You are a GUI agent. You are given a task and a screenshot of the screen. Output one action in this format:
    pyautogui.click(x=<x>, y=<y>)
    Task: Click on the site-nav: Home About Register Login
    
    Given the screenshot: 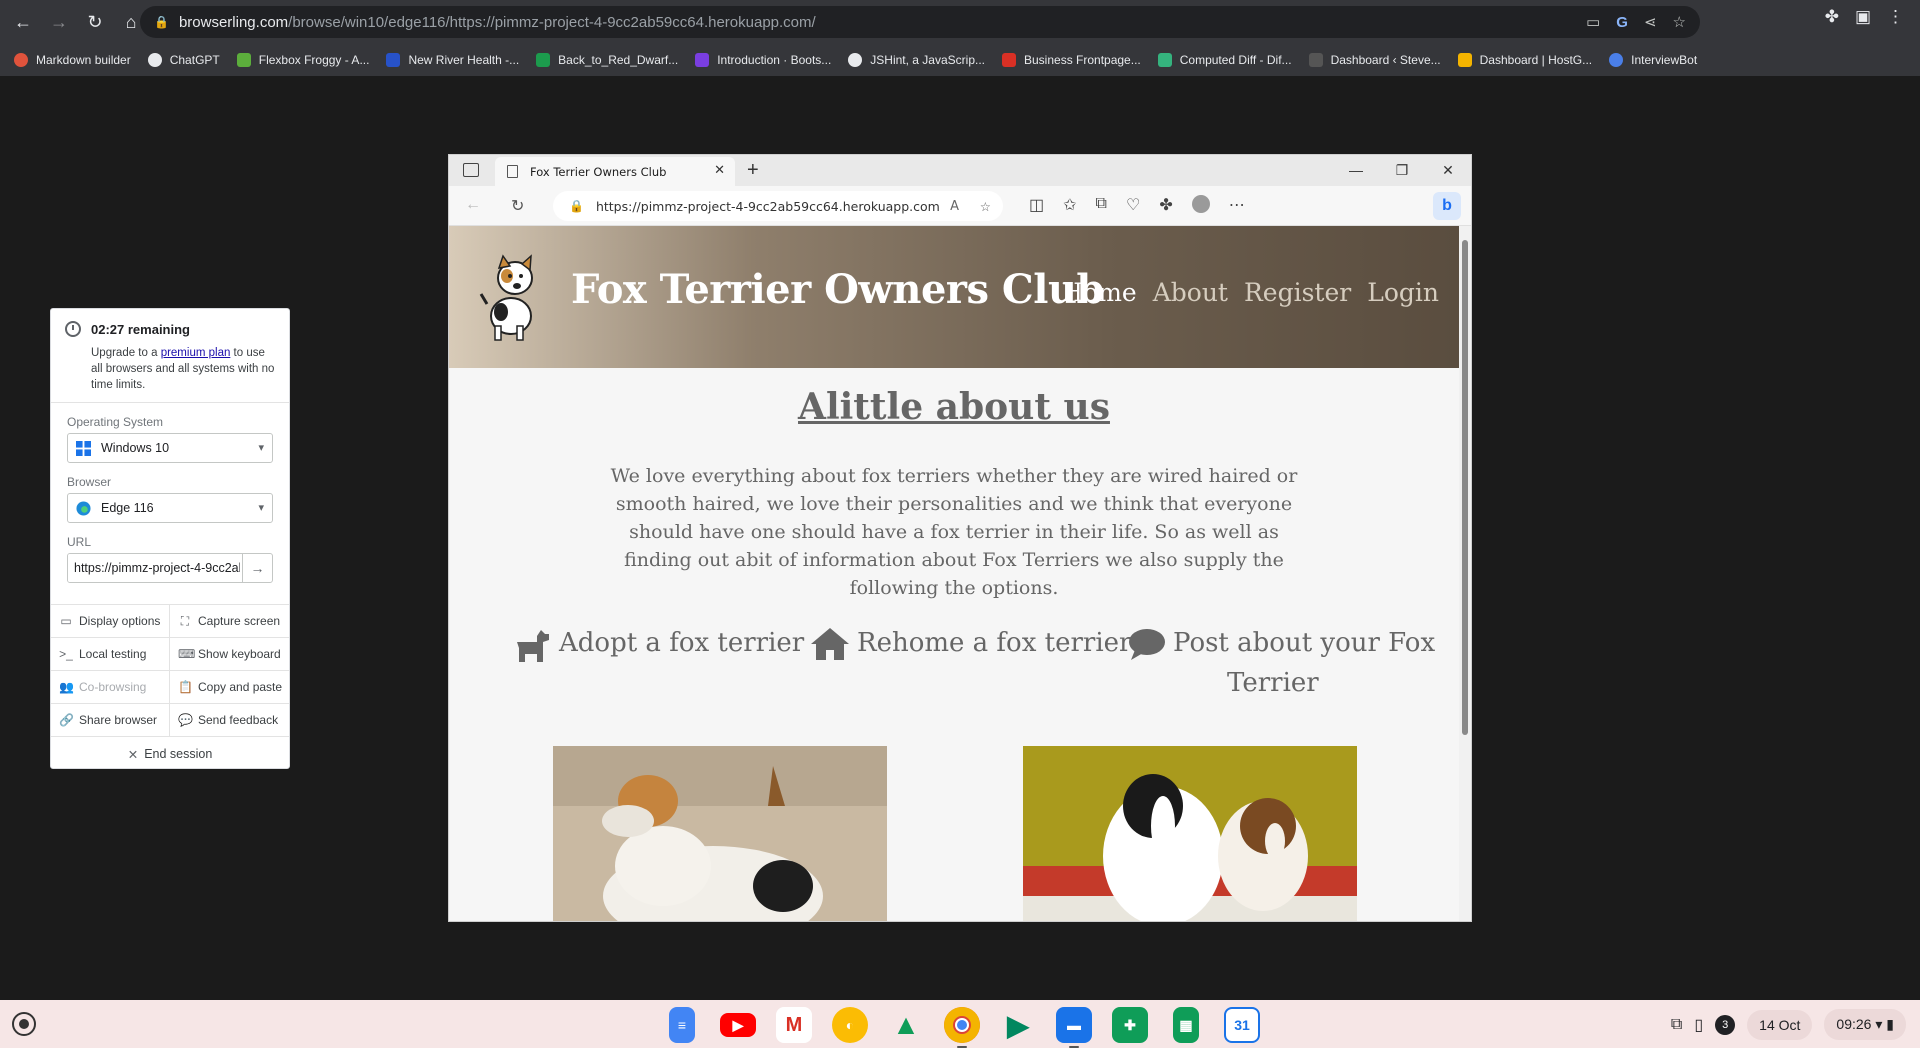 What is the action you would take?
    pyautogui.click(x=1250, y=292)
    